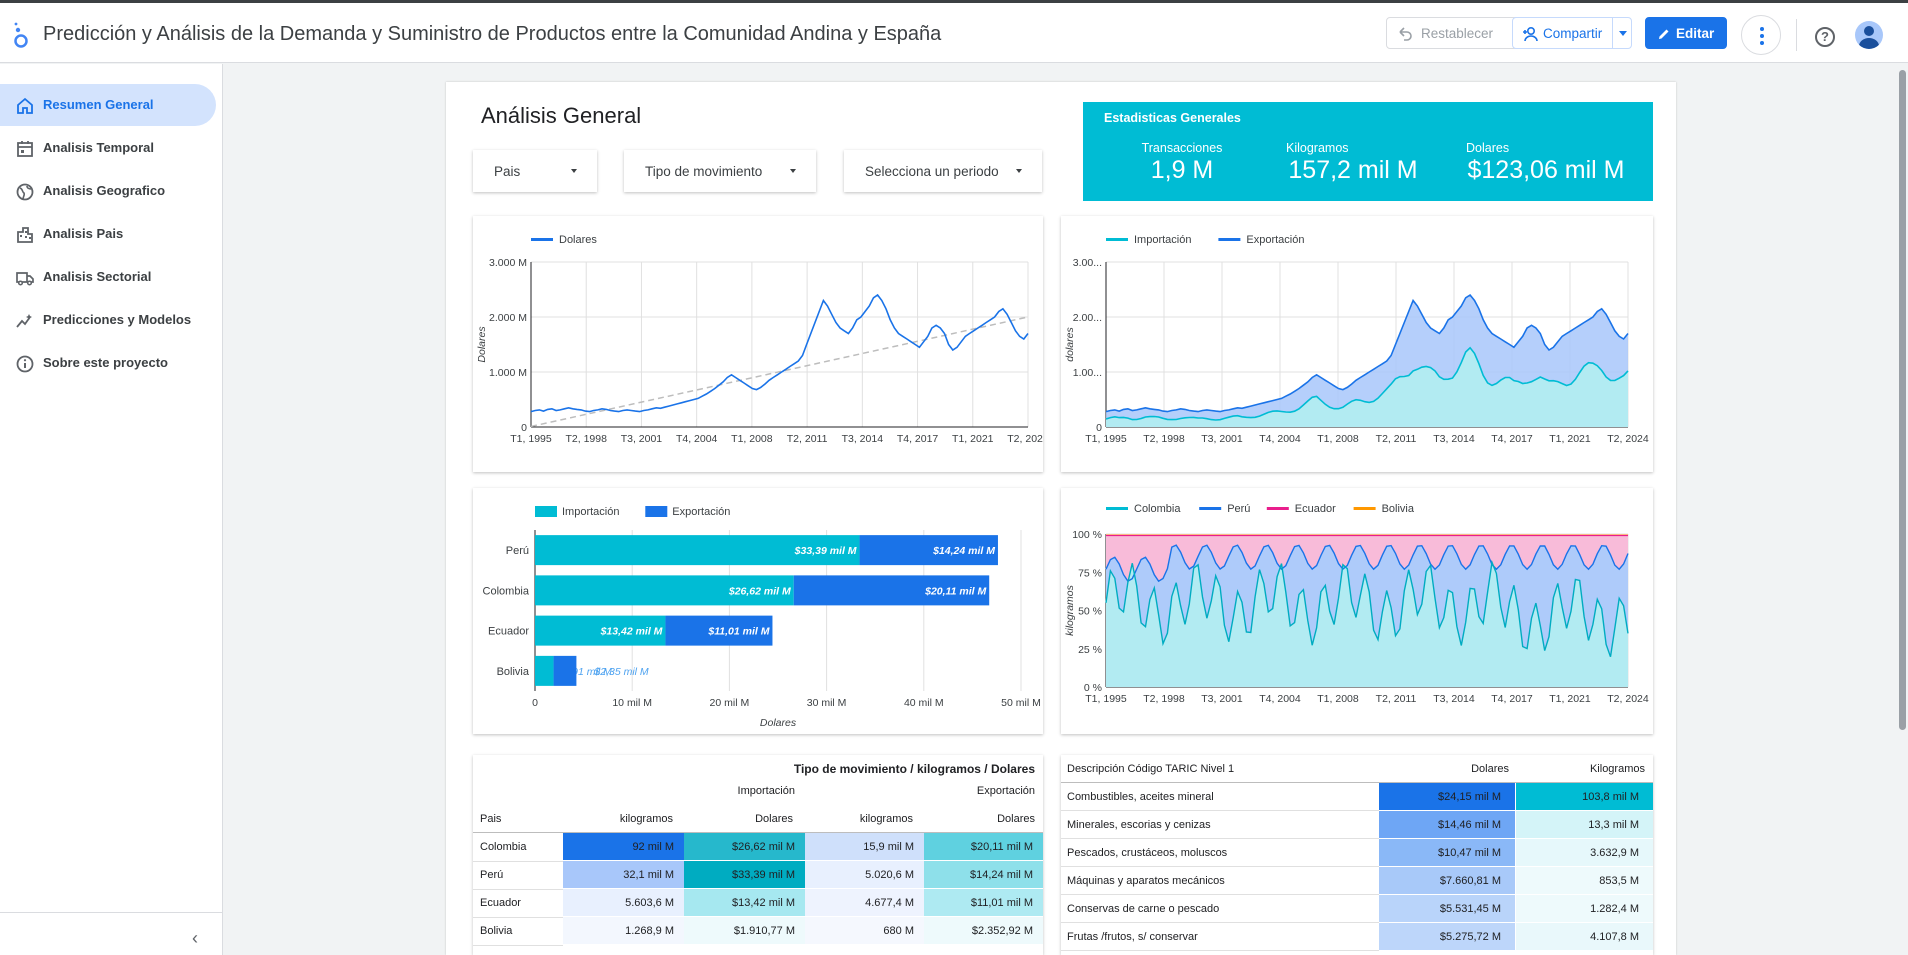  What do you see at coordinates (98, 104) in the screenshot?
I see `sidebar-item-label: Resumen General` at bounding box center [98, 104].